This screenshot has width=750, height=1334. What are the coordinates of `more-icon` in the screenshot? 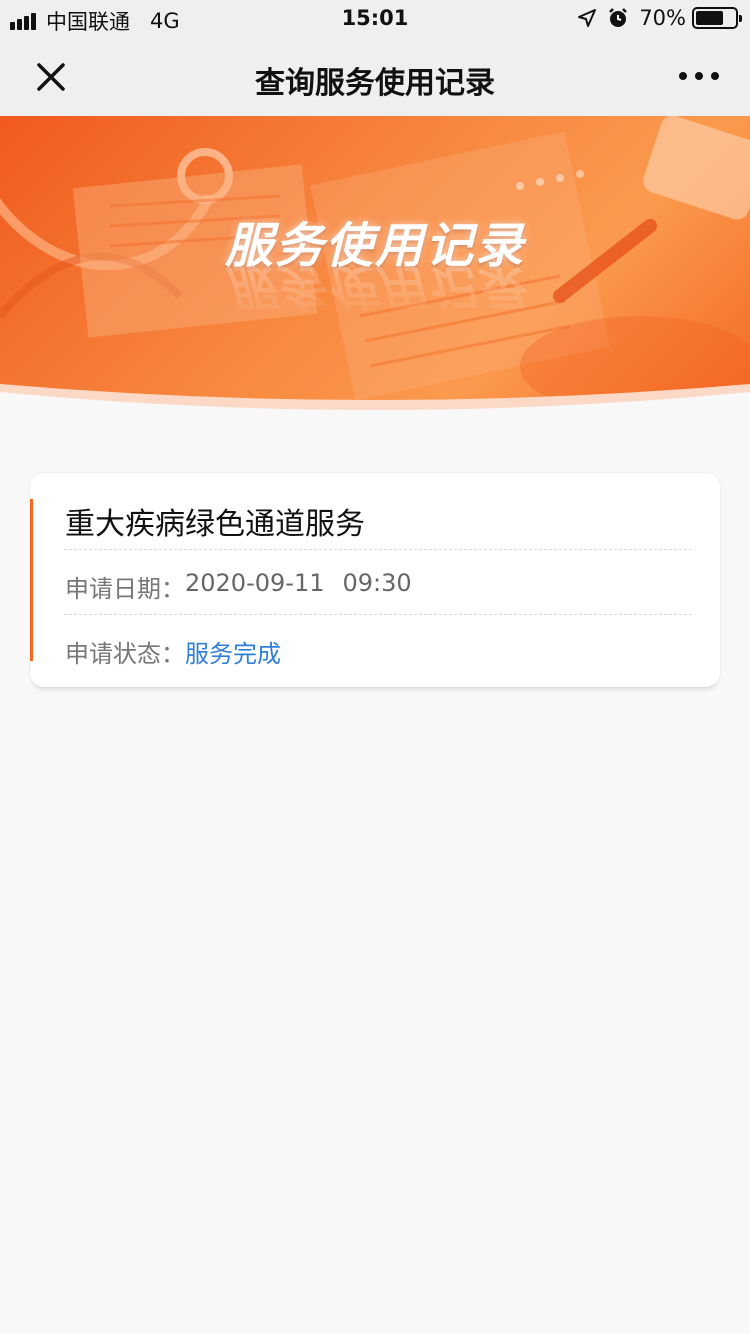 It's located at (699, 76).